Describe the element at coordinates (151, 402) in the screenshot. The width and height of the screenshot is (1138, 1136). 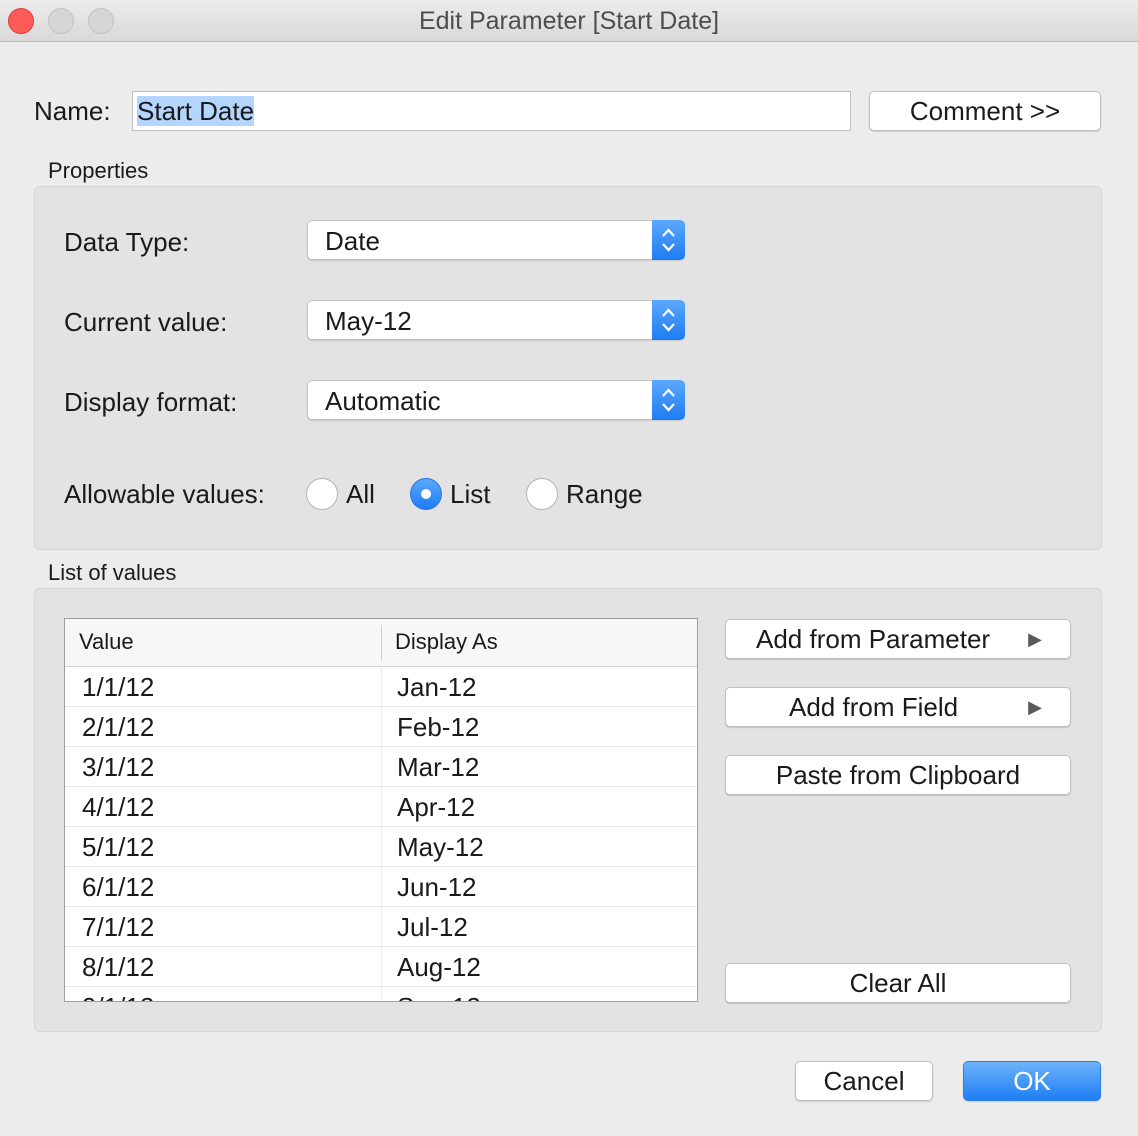
I see `display-format-label: Display format:` at that location.